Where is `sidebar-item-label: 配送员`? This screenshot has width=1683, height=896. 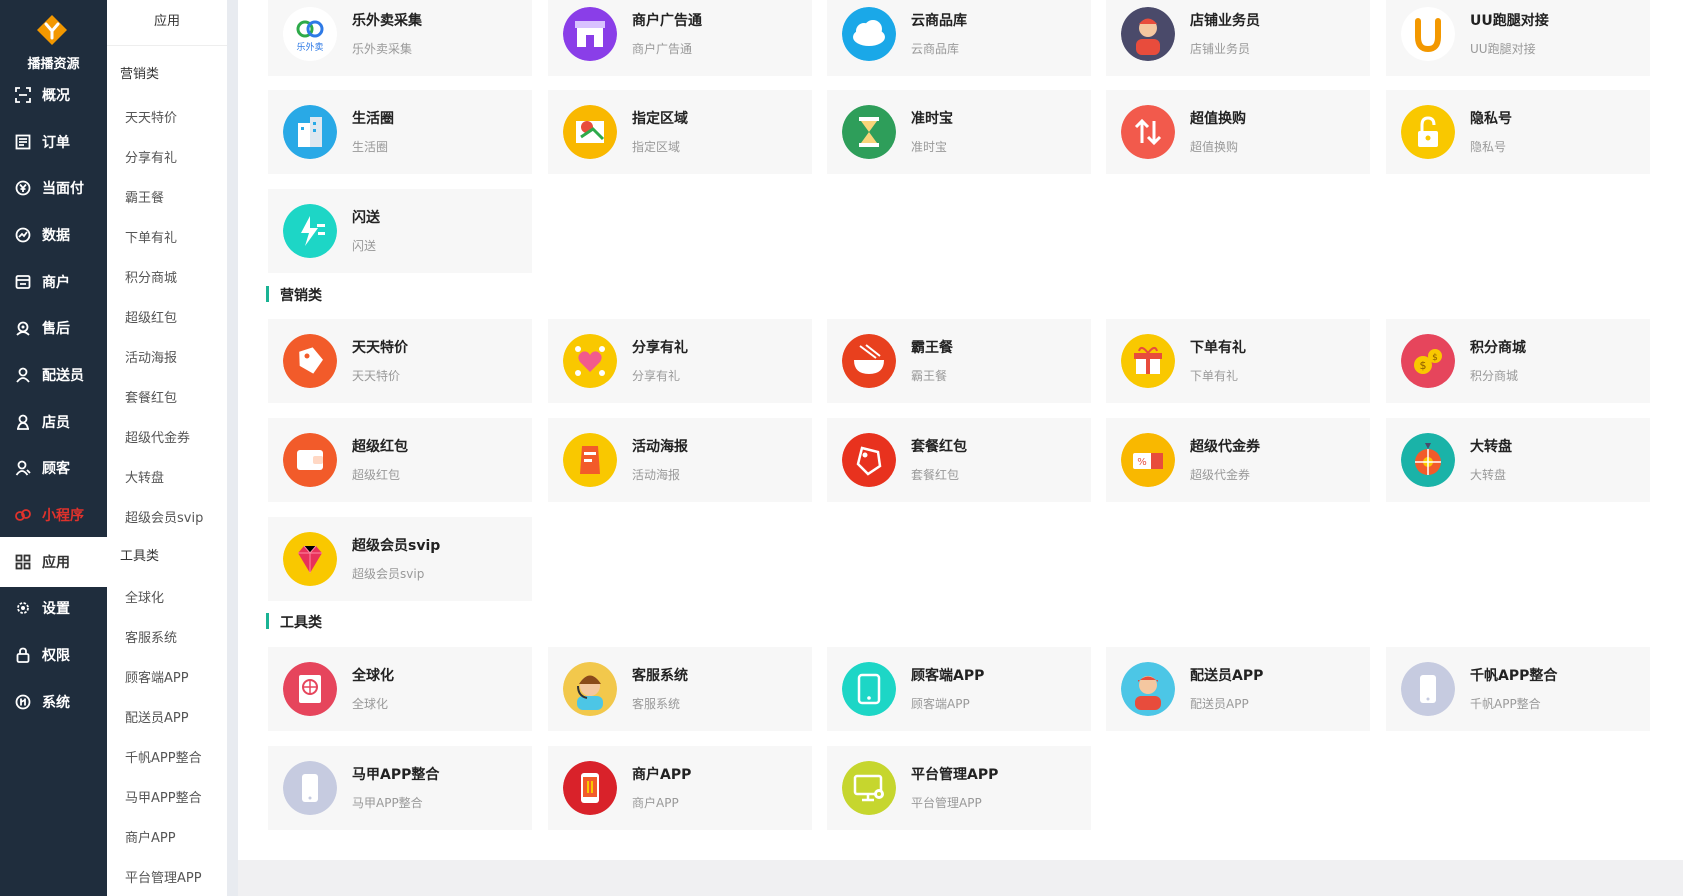 sidebar-item-label: 配送员 is located at coordinates (63, 376).